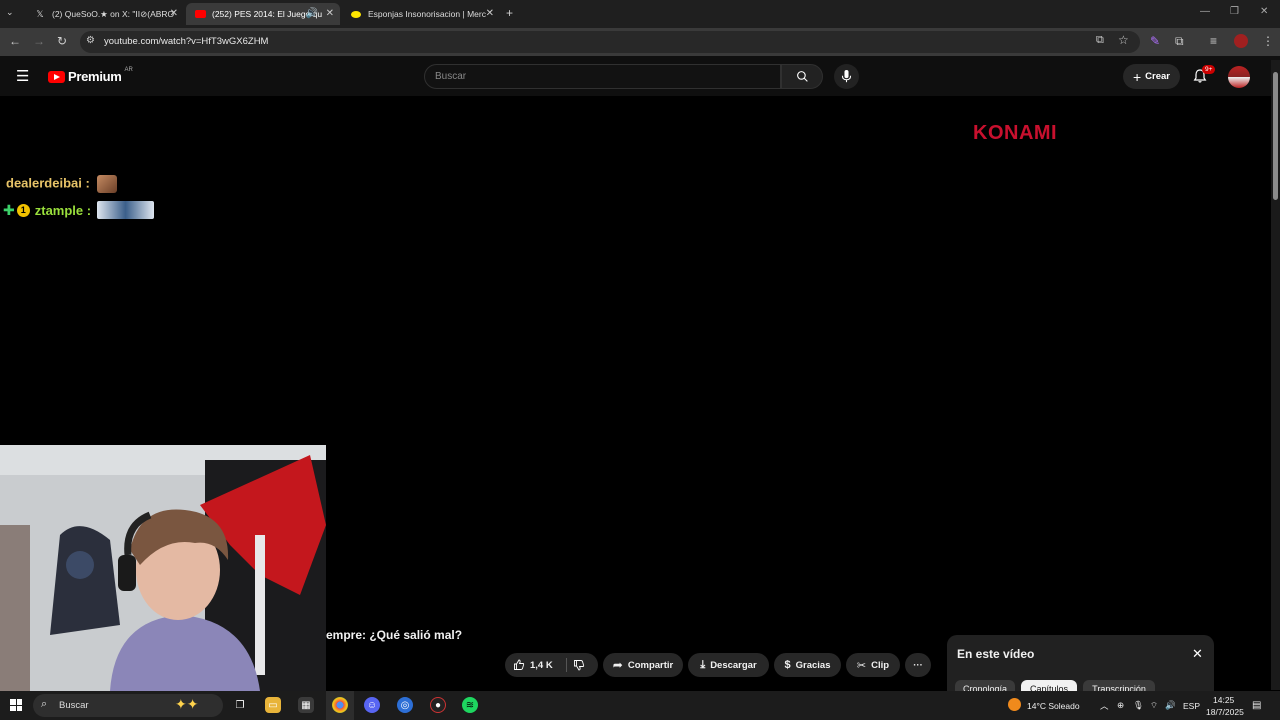 Image resolution: width=1280 pixels, height=720 pixels. I want to click on wifi-icon: ⌔, so click(1154, 705).